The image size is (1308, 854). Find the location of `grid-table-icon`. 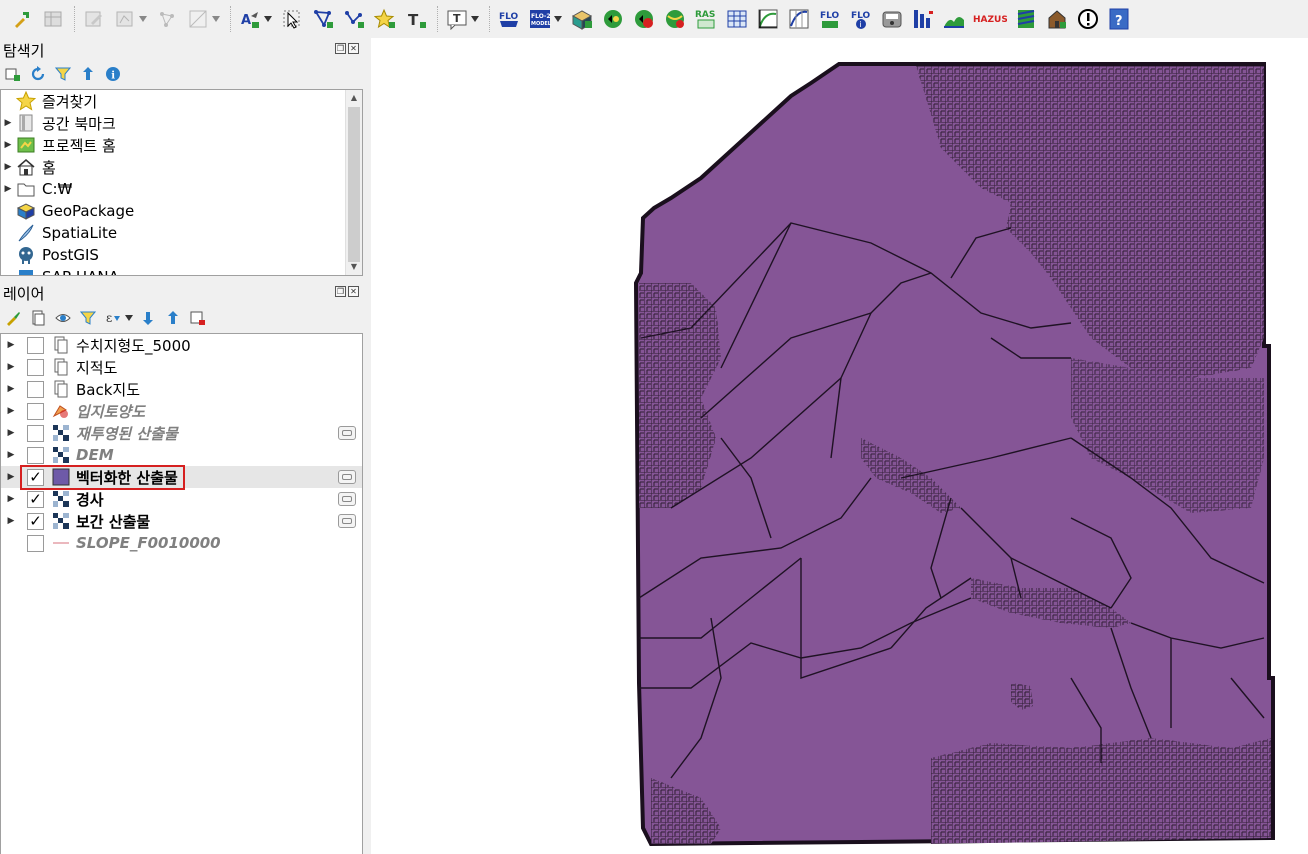

grid-table-icon is located at coordinates (737, 19).